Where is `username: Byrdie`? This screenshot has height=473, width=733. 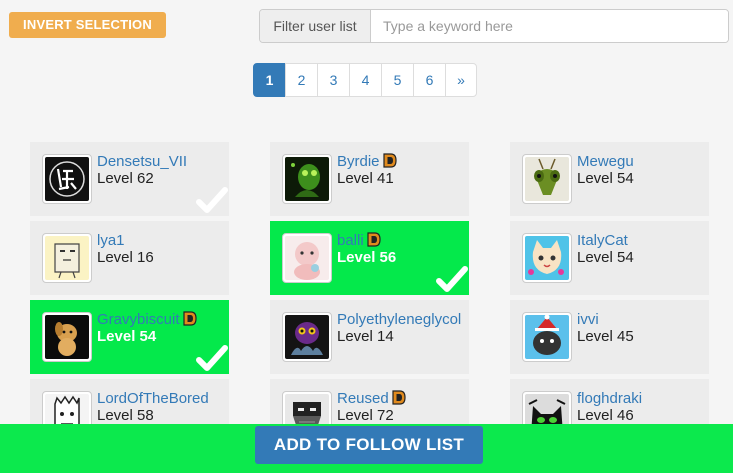
username: Byrdie is located at coordinates (367, 161).